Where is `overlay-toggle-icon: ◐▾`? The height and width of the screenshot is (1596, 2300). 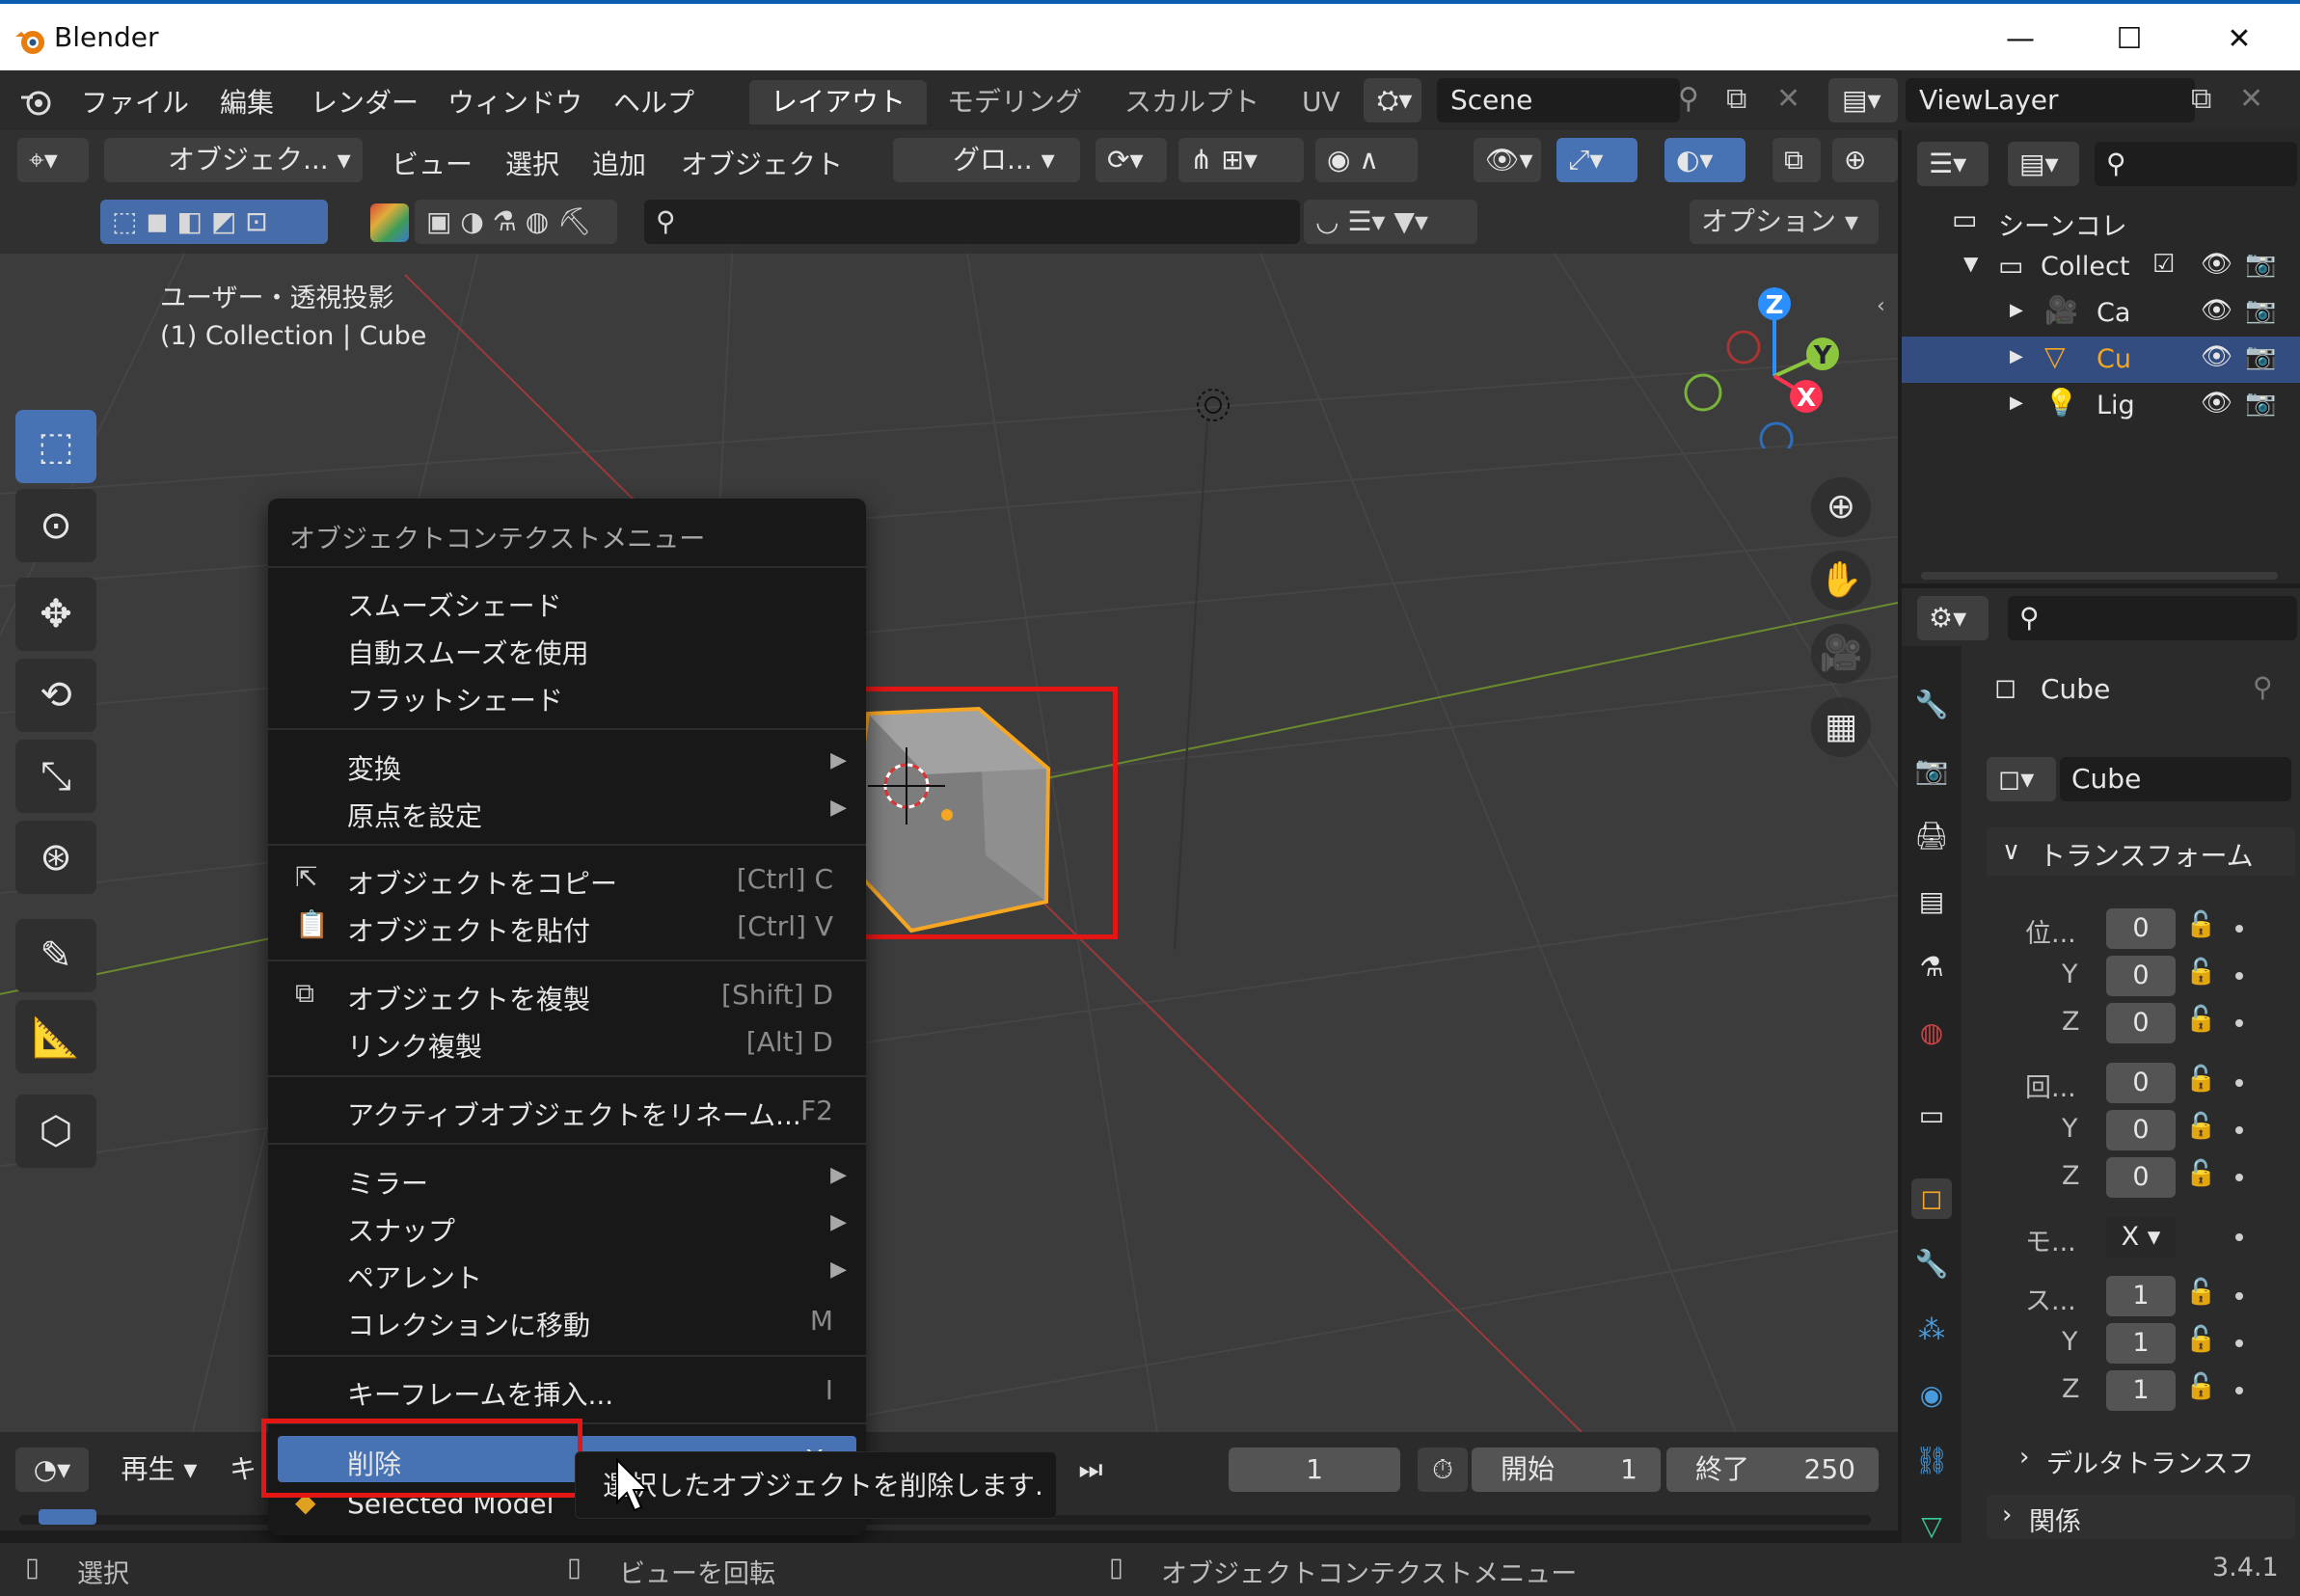 overlay-toggle-icon: ◐▾ is located at coordinates (1704, 160).